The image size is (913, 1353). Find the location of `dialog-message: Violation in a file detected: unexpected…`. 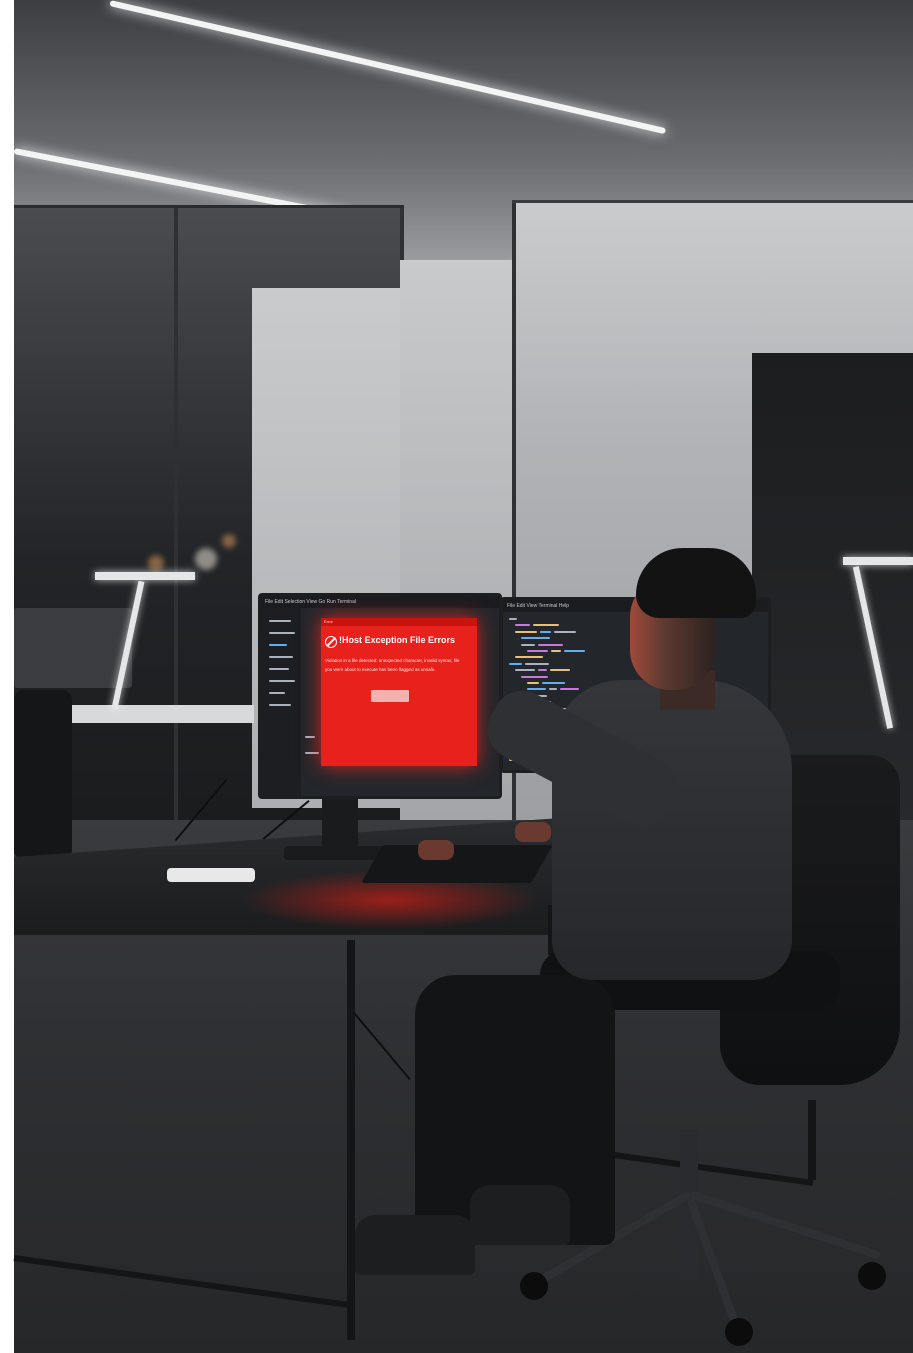

dialog-message: Violation in a file detected: unexpected… is located at coordinates (400, 665).